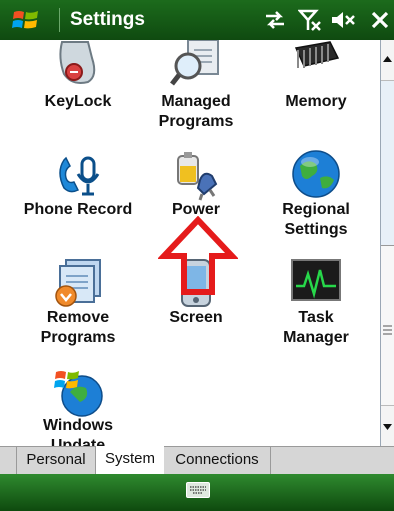 Image resolution: width=394 pixels, height=511 pixels. Describe the element at coordinates (275, 20) in the screenshot. I see `connectivity-icon` at that location.